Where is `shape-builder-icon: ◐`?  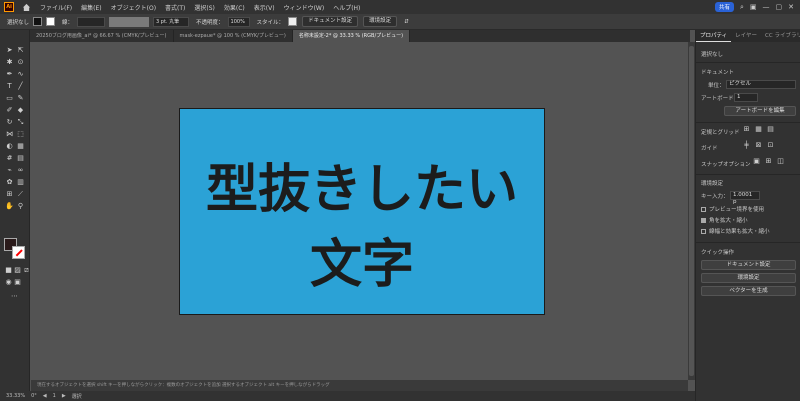
shape-builder-icon: ◐ is located at coordinates (9, 146).